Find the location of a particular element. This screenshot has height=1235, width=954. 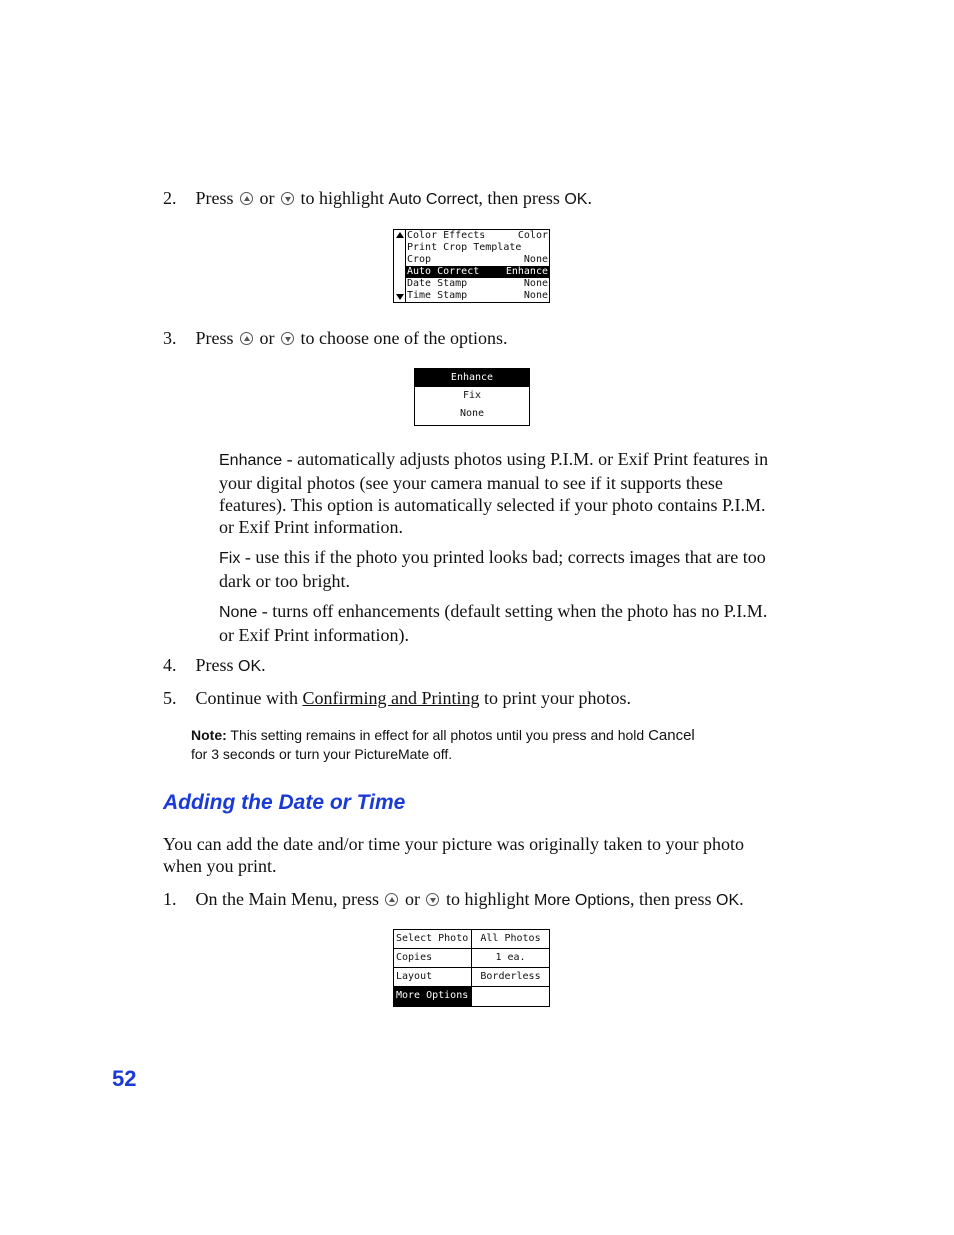

scrollbar is located at coordinates (400, 266).